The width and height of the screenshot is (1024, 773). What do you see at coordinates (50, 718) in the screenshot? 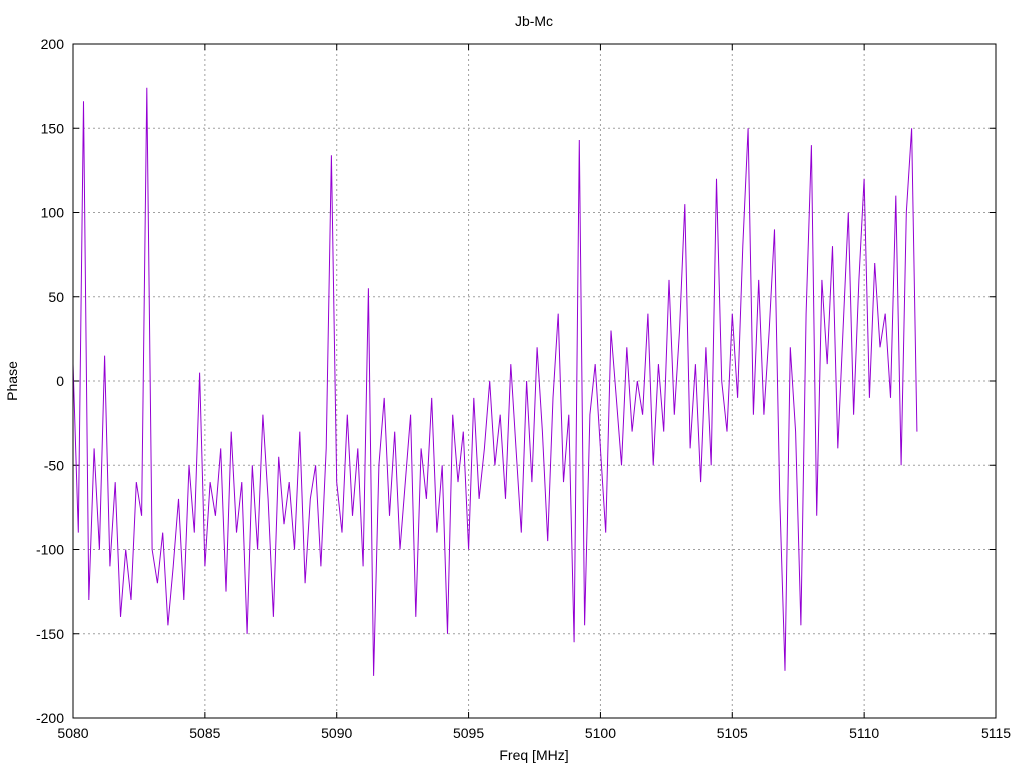
I see `y-tick-label: -200` at bounding box center [50, 718].